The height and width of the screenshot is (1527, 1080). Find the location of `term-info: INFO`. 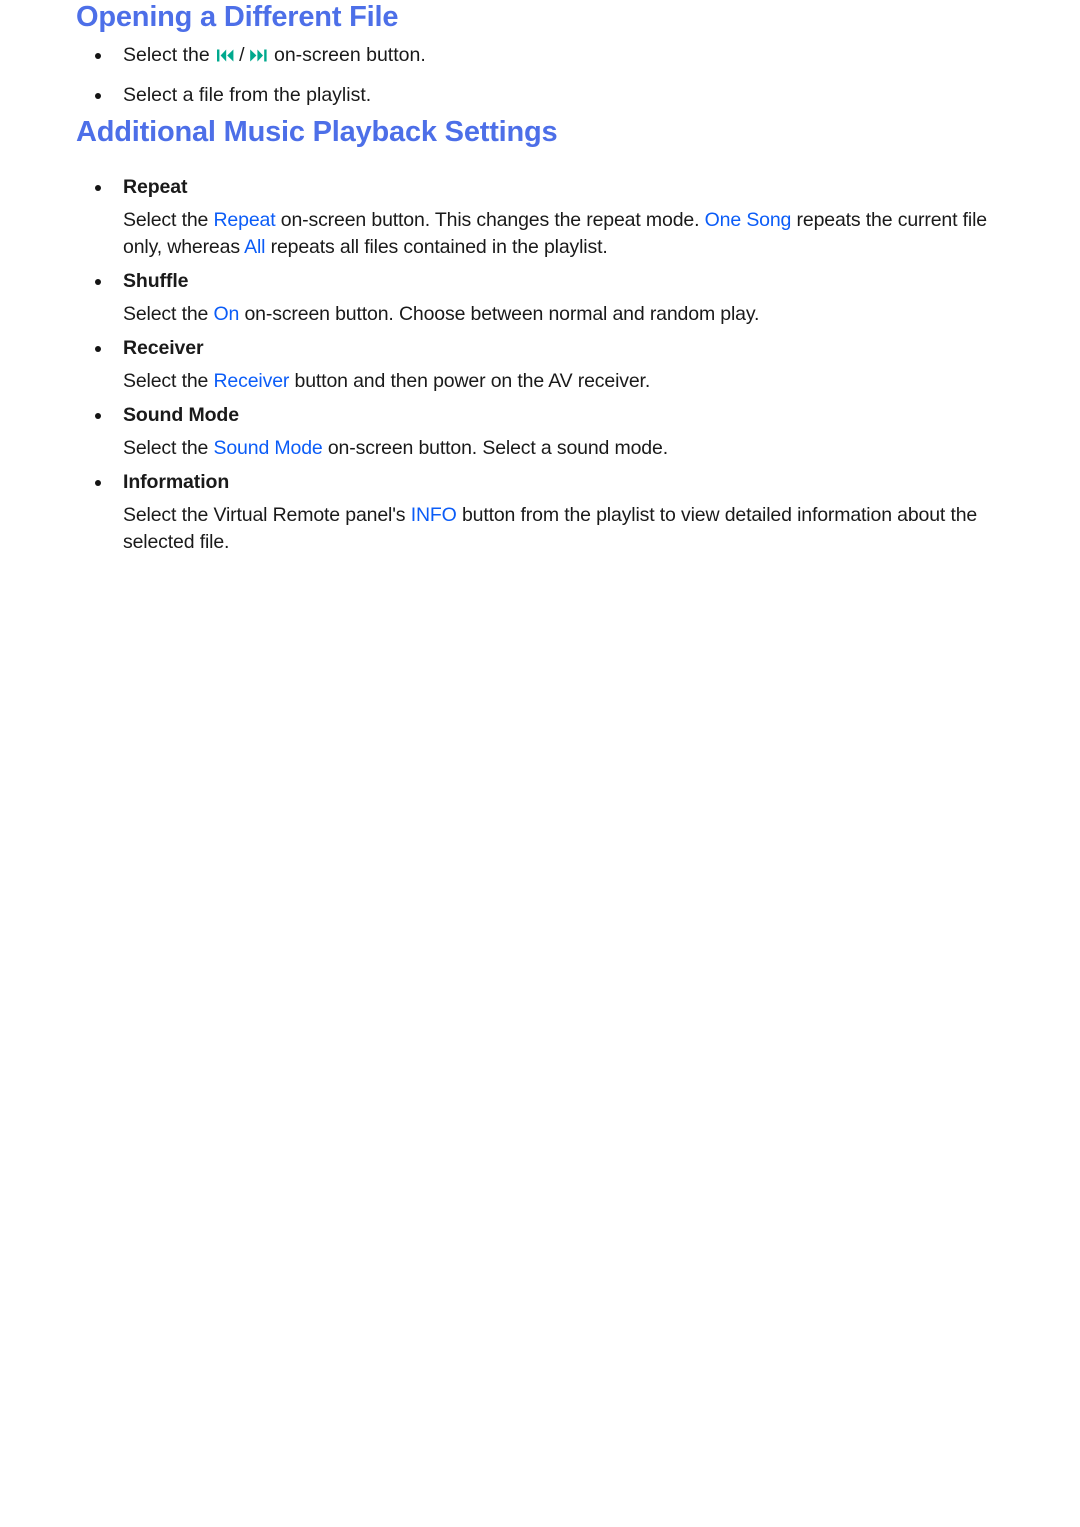

term-info: INFO is located at coordinates (433, 514).